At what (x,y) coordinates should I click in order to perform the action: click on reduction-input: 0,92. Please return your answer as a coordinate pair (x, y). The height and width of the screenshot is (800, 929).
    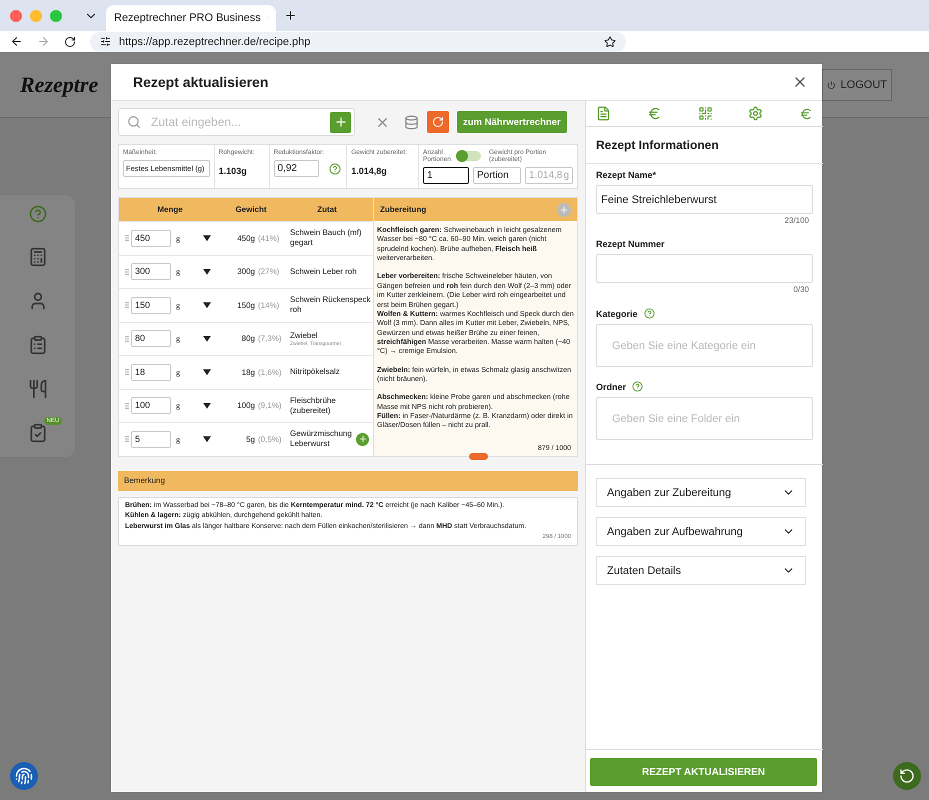
    Looking at the image, I should click on (296, 169).